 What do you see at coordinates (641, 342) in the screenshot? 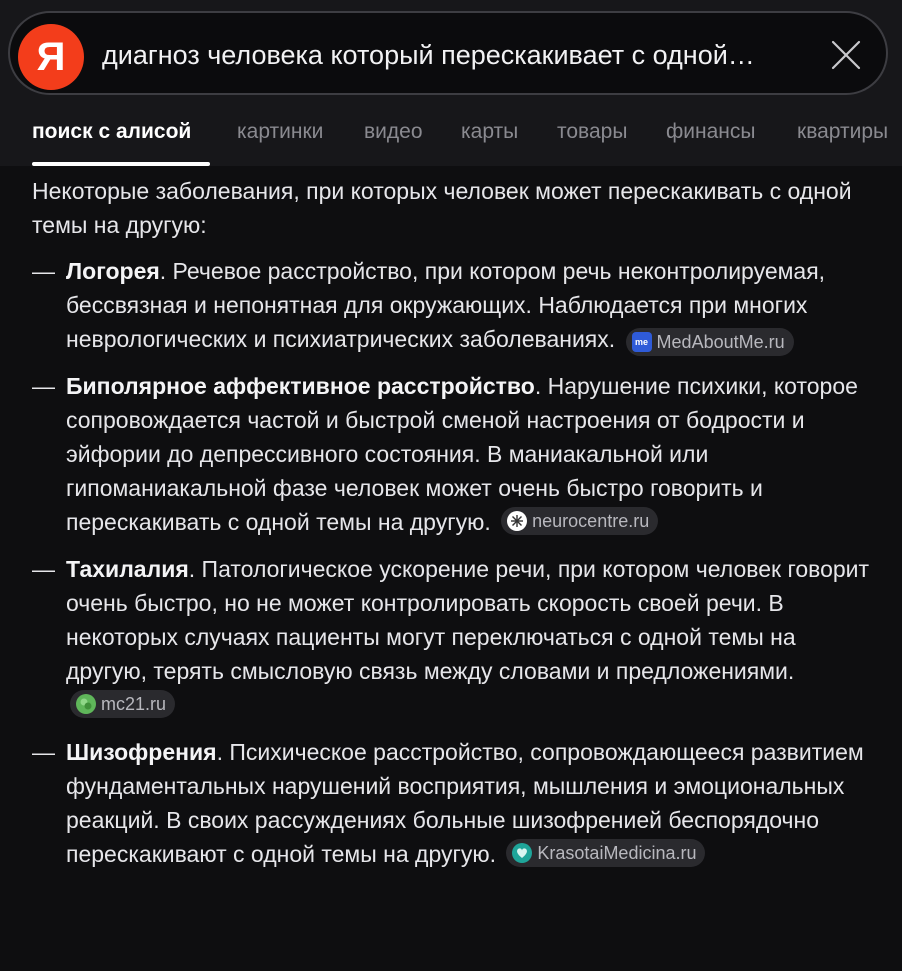
I see `medaboutme-icon: me` at bounding box center [641, 342].